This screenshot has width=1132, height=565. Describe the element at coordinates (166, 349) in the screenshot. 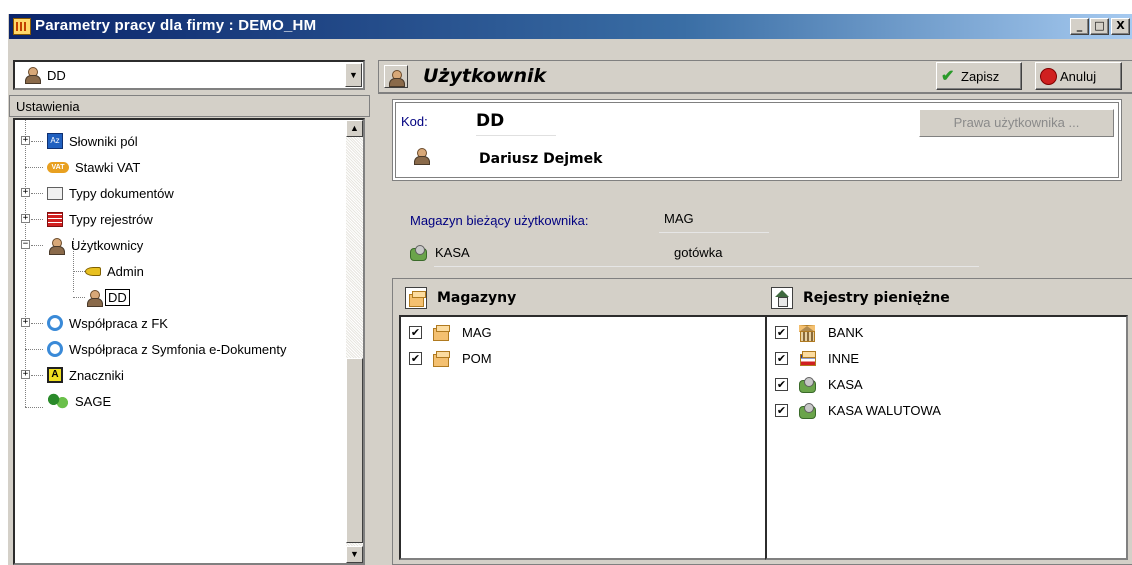

I see `tree-item-wspolpraca-symfonia: Współpraca z Symfonia e-Dokumenty` at that location.